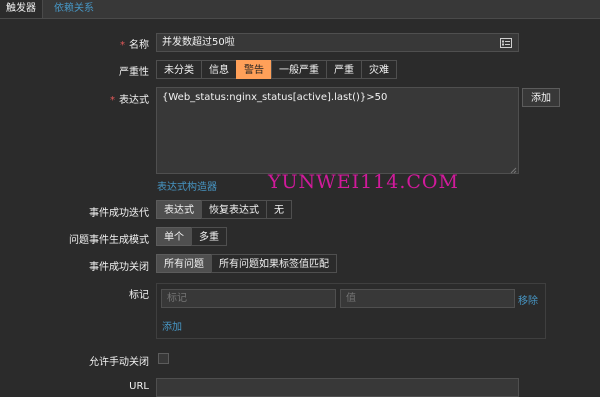 The height and width of the screenshot is (397, 600). I want to click on severity-label: 严重性, so click(134, 72).